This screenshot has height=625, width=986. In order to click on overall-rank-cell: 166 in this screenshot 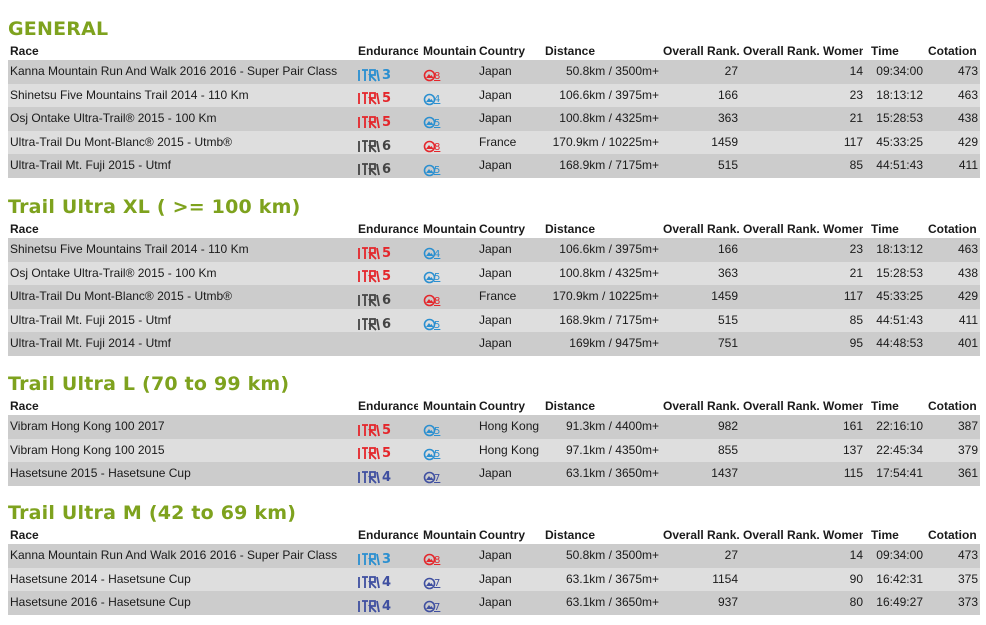, I will do `click(727, 94)`.